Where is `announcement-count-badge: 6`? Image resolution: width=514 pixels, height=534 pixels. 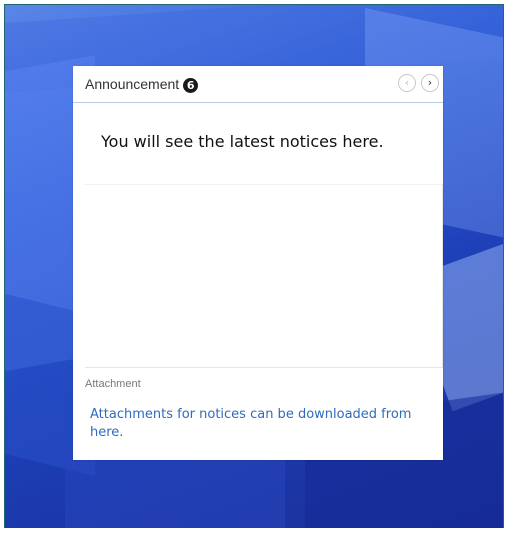 announcement-count-badge: 6 is located at coordinates (191, 85).